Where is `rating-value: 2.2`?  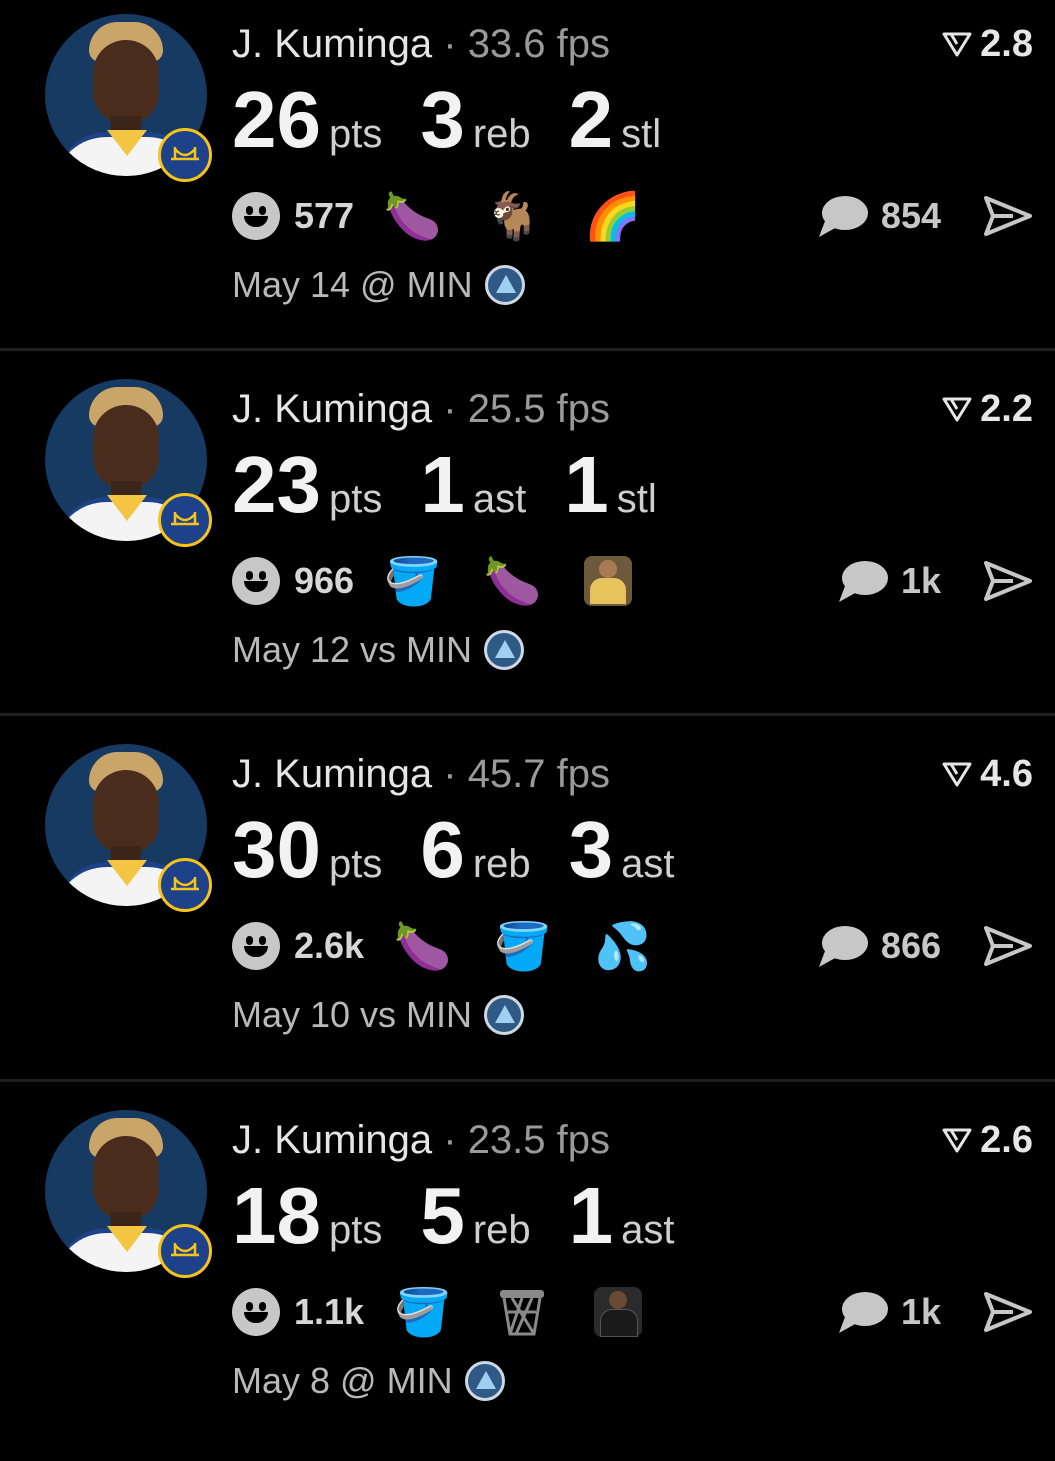 rating-value: 2.2 is located at coordinates (1006, 409).